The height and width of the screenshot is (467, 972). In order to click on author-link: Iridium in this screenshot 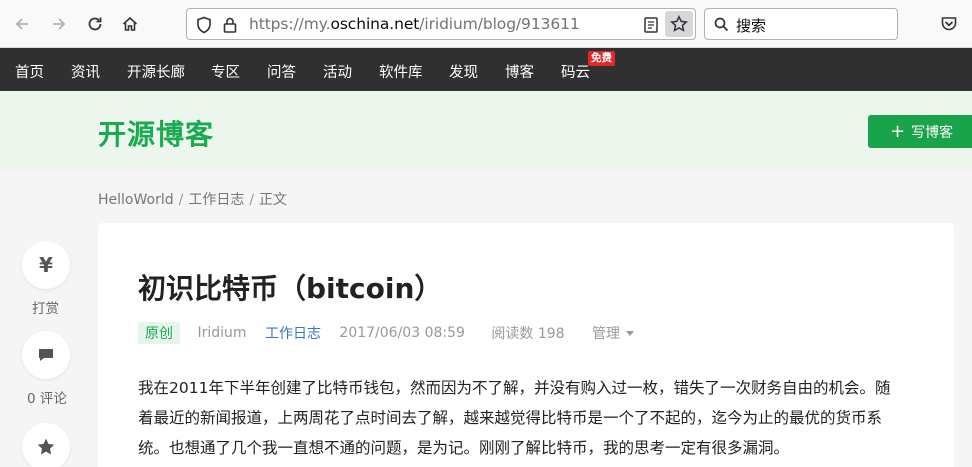, I will do `click(221, 333)`.